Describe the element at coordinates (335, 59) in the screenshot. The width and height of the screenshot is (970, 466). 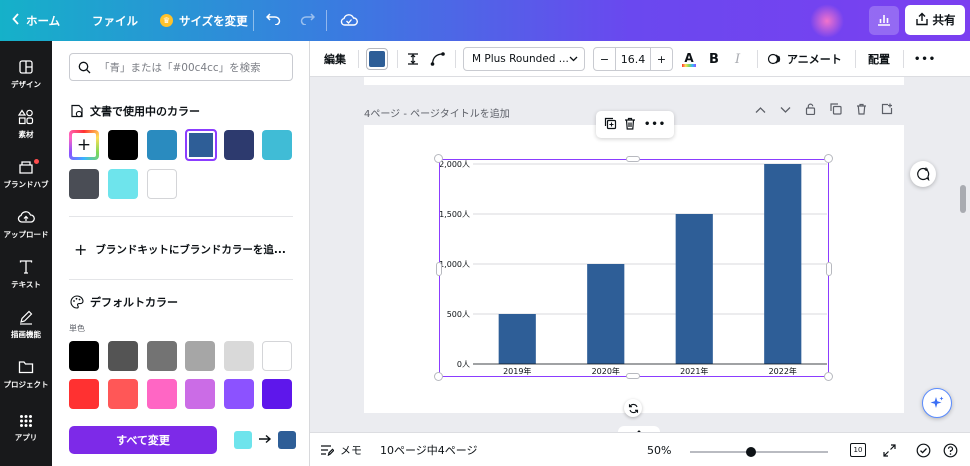
I see `edit-chart-button: 編集` at that location.